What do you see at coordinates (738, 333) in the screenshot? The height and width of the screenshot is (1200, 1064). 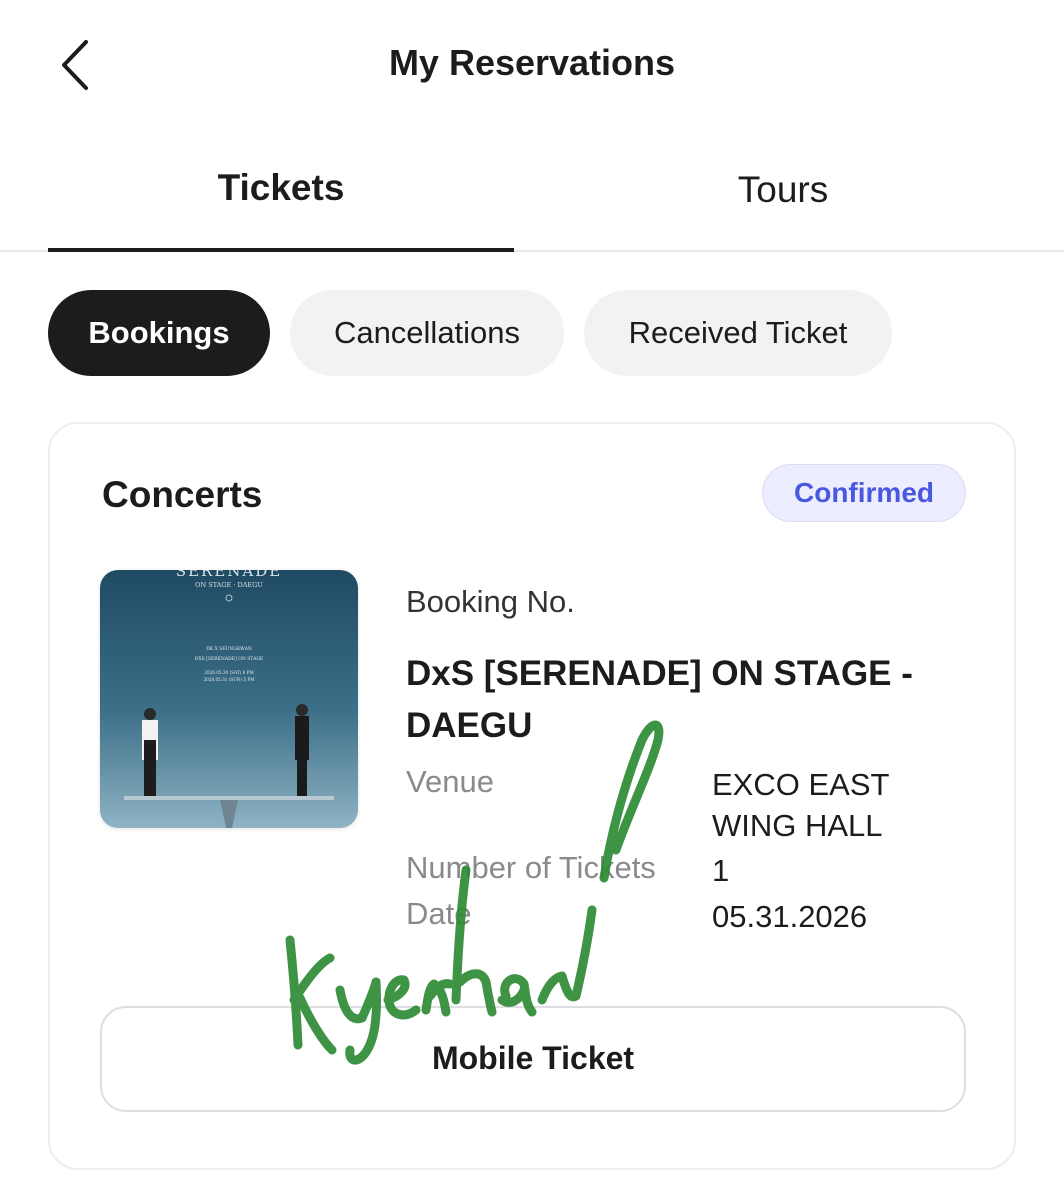 I see `filter-received-ticket: Received Ticket` at bounding box center [738, 333].